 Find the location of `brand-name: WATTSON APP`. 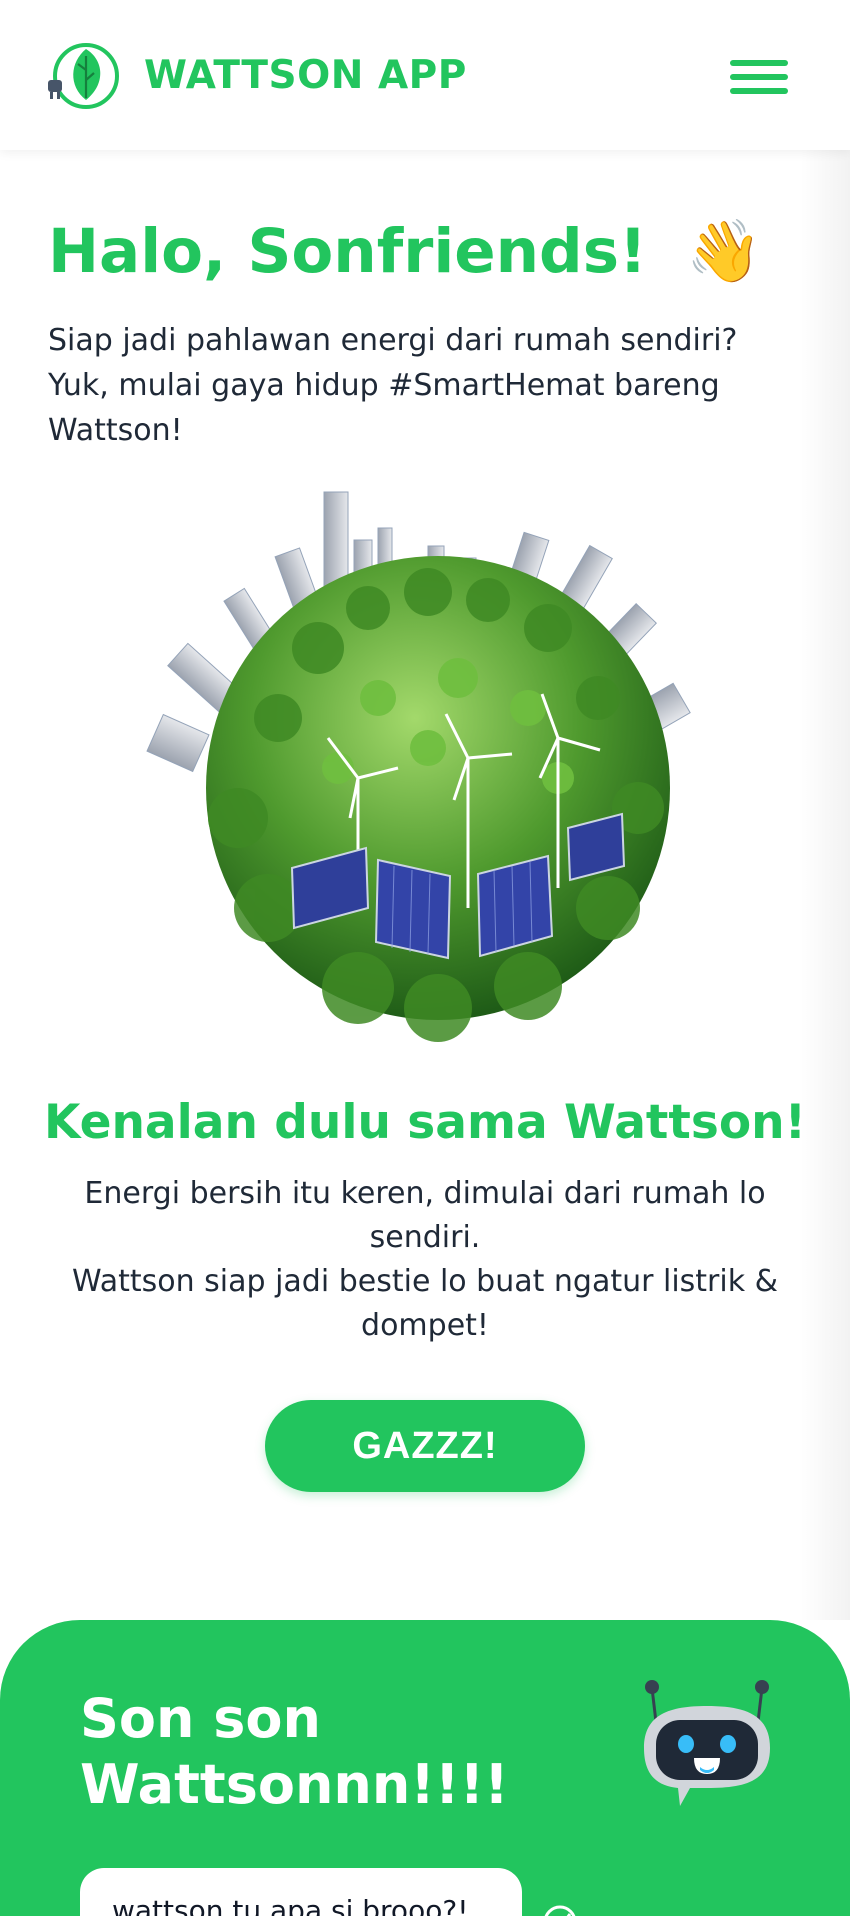

brand-name: WATTSON APP is located at coordinates (305, 76).